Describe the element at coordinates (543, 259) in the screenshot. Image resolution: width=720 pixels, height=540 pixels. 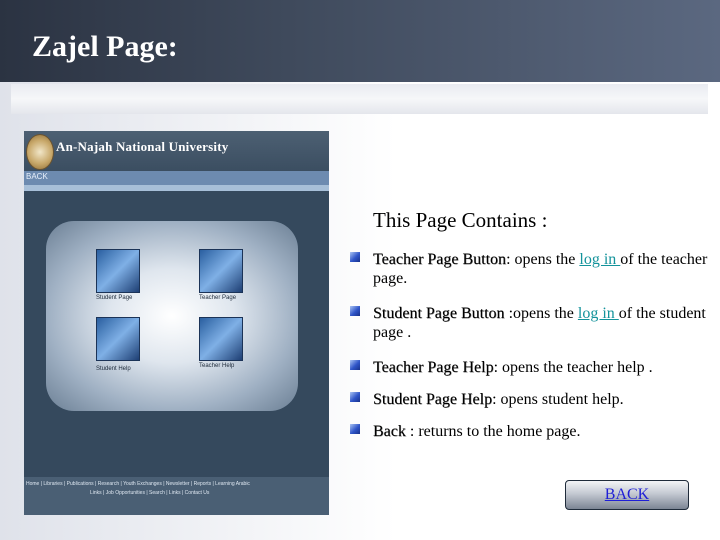
I see `list-item-desc: : opens the` at that location.